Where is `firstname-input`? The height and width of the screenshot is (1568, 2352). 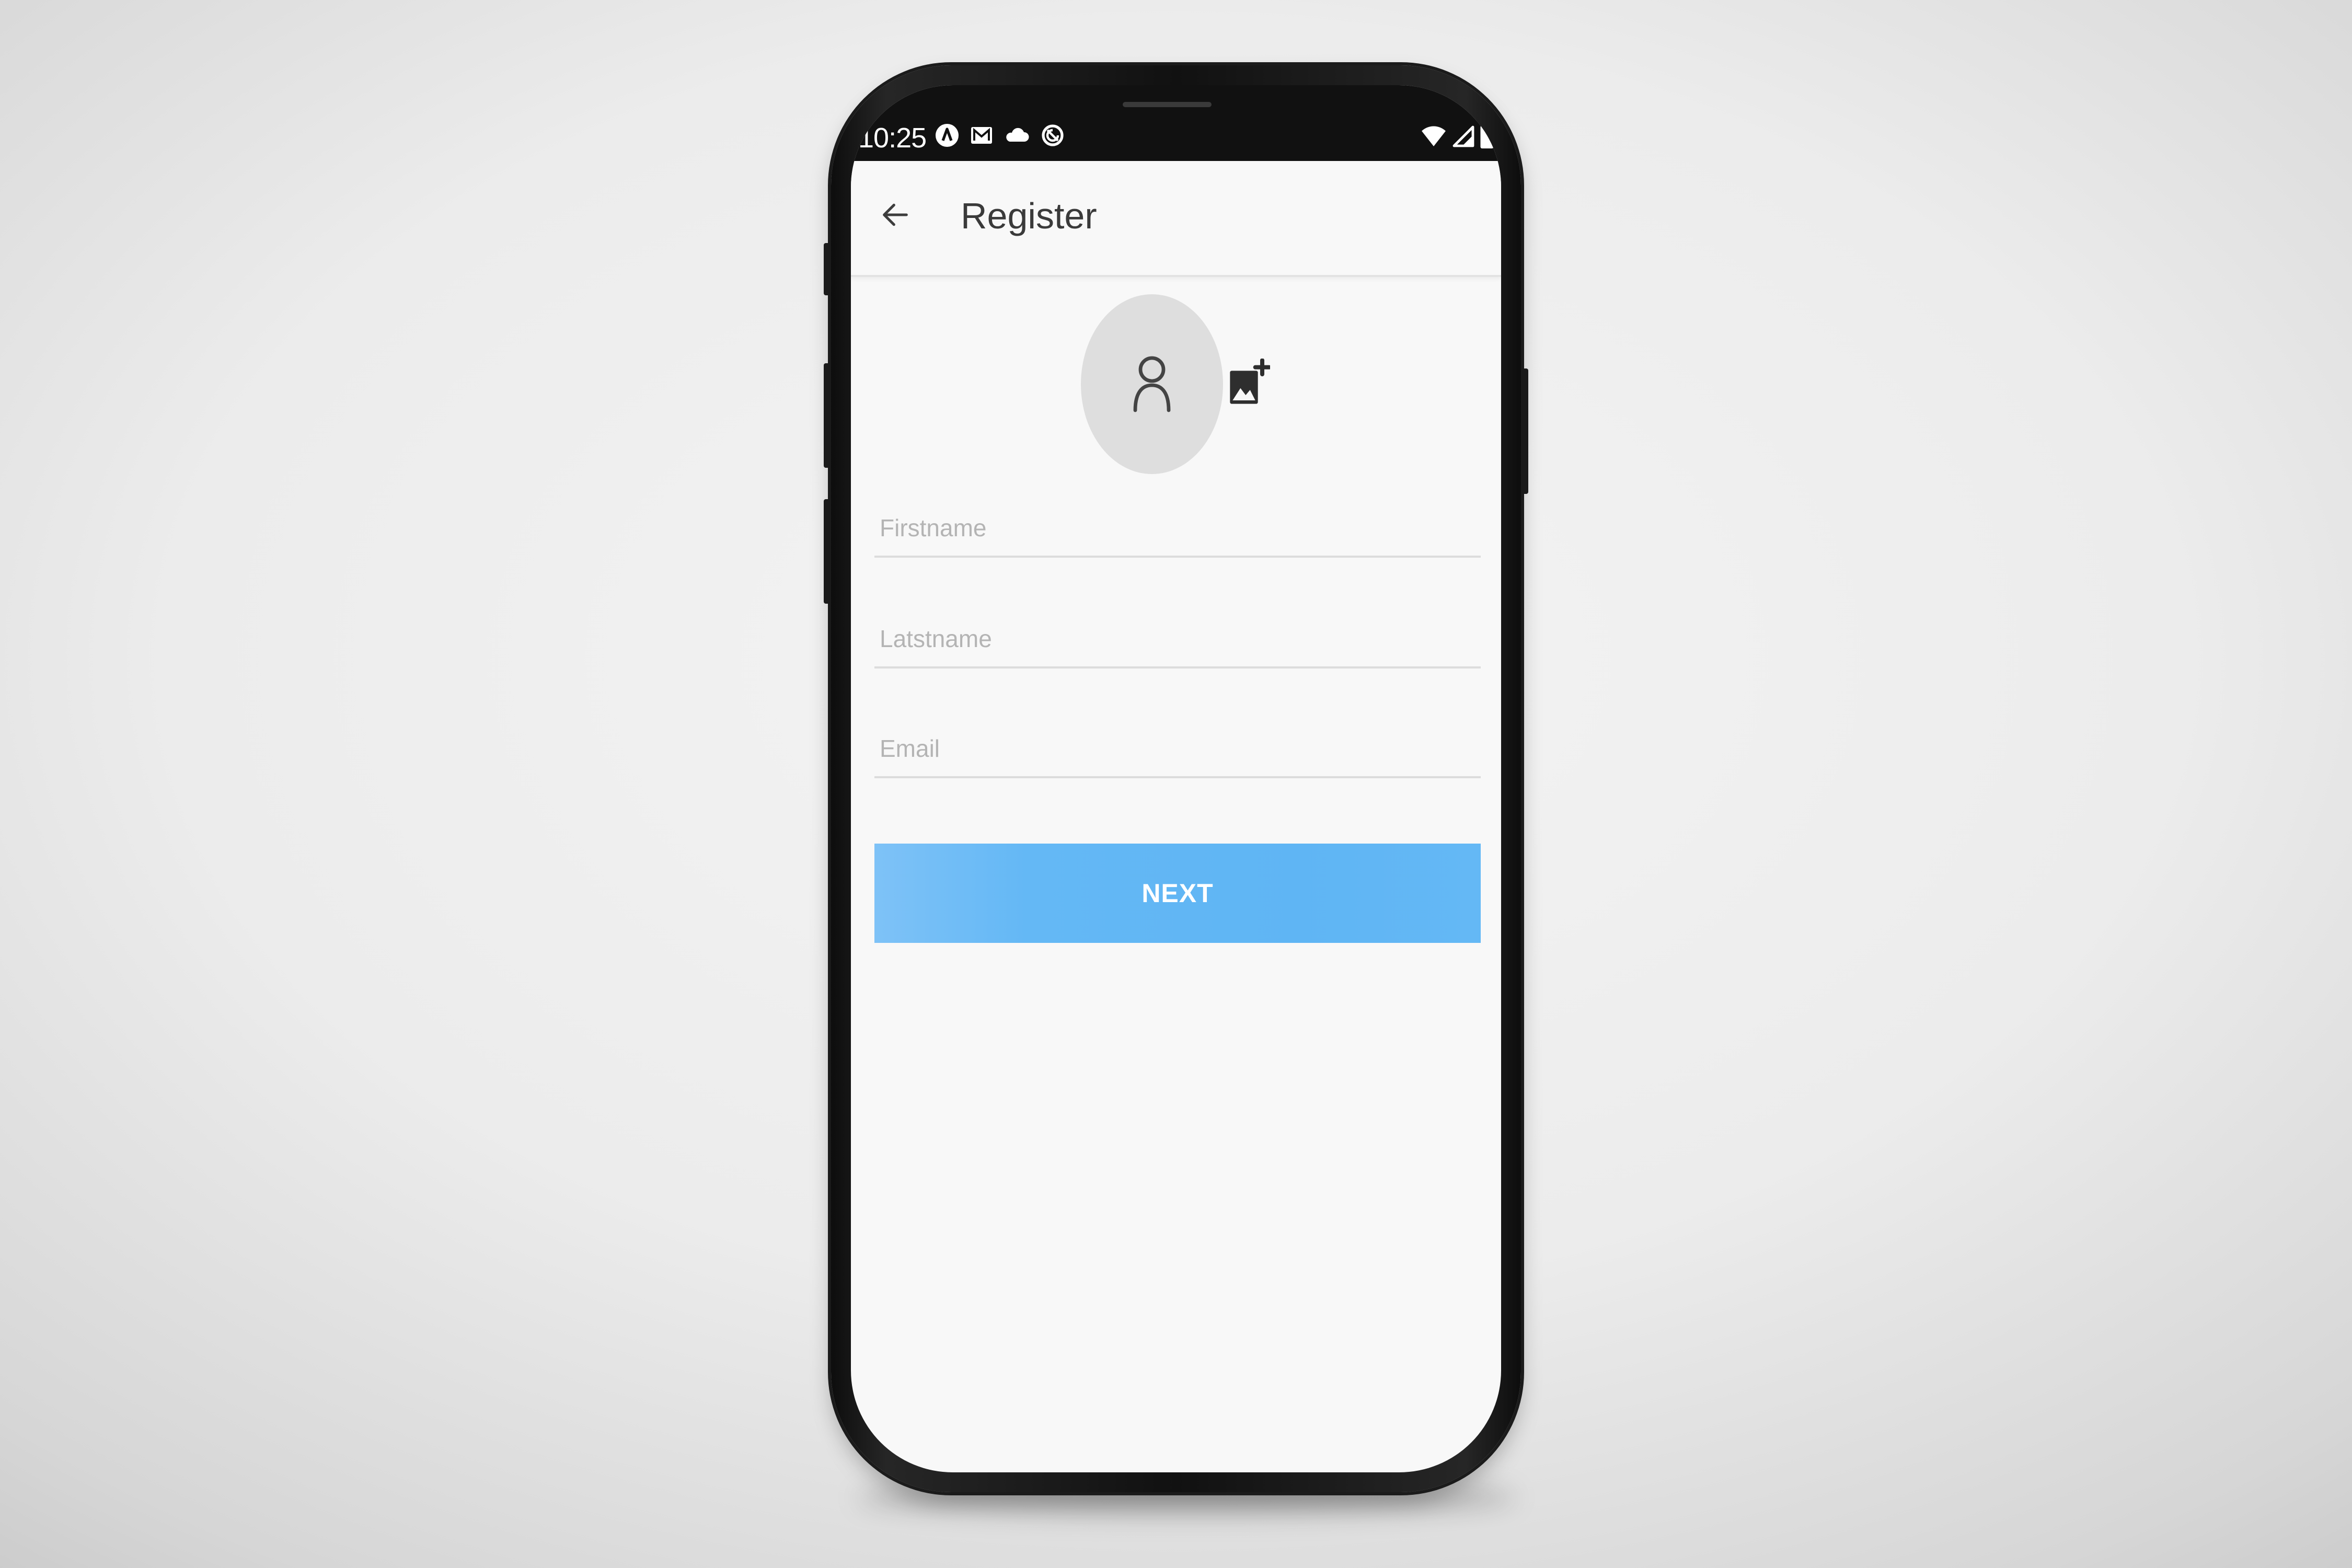 firstname-input is located at coordinates (1177, 527).